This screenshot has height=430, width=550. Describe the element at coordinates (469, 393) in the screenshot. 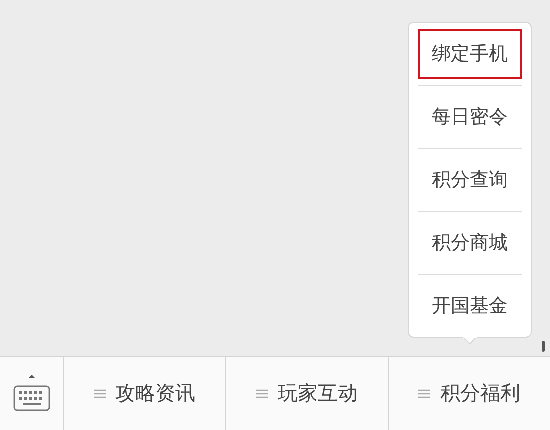

I see `menu-tab: 积分福利` at that location.